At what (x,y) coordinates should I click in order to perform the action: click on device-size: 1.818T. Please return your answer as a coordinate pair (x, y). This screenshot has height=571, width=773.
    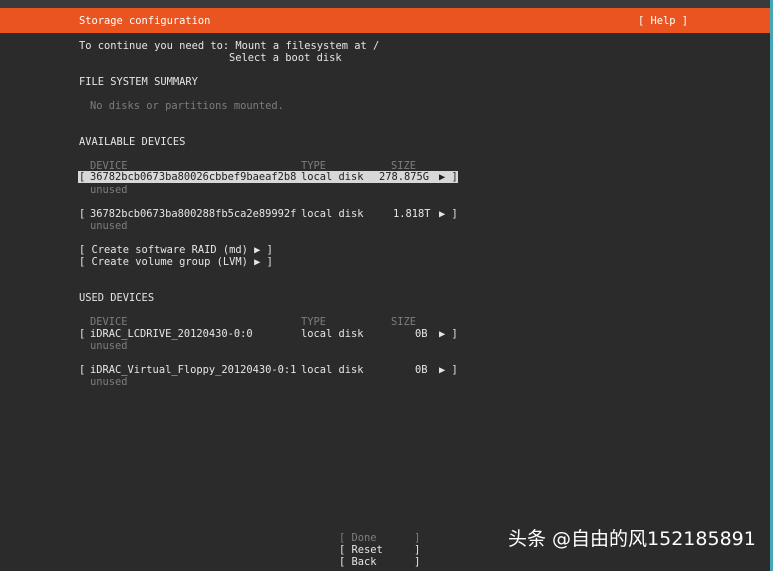
    Looking at the image, I should click on (412, 214).